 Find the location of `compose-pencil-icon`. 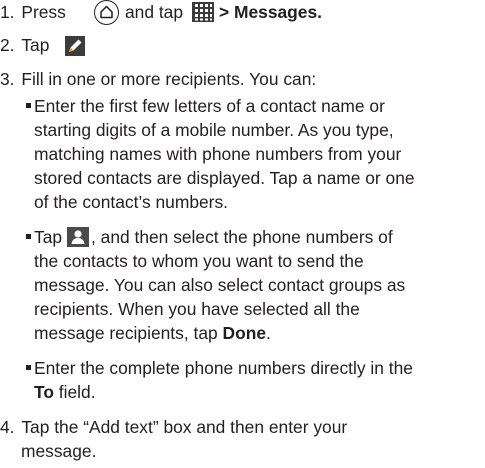

compose-pencil-icon is located at coordinates (75, 46).